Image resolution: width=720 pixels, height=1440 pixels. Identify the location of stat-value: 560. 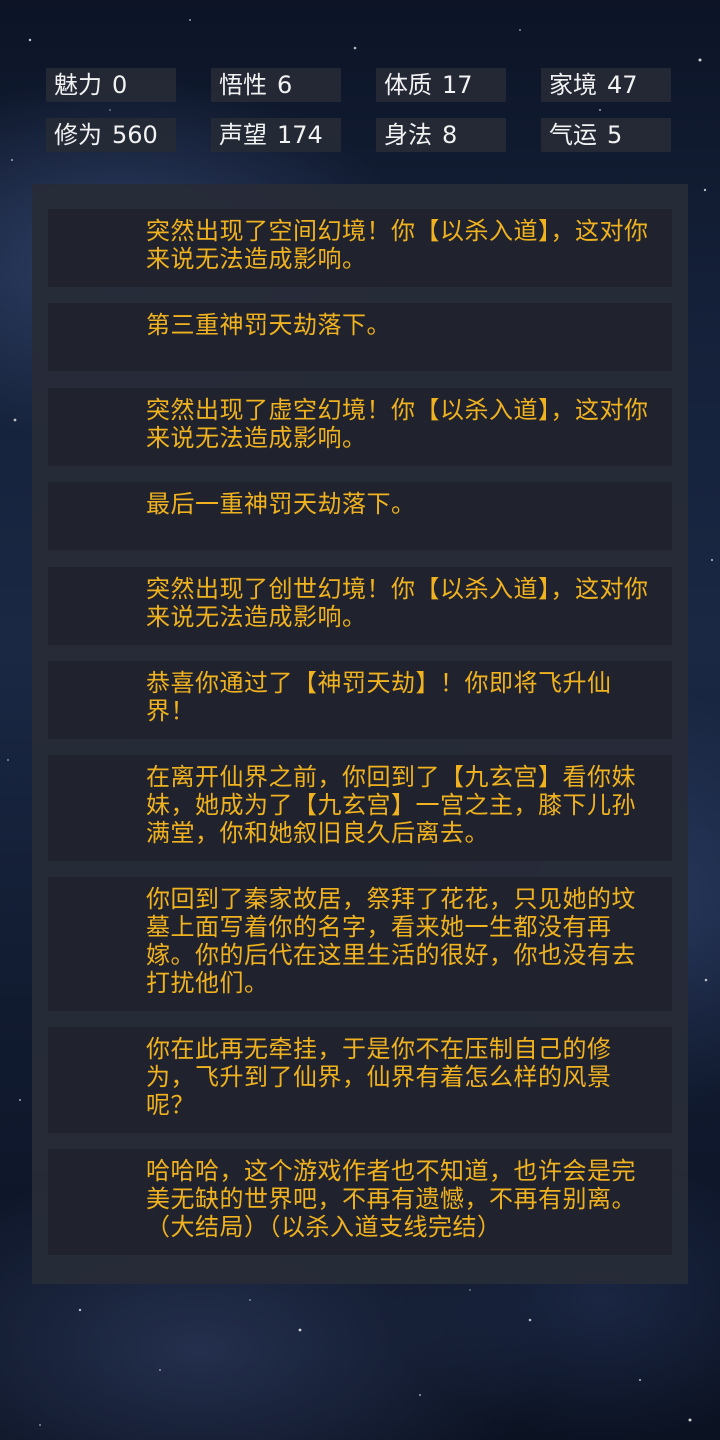
(135, 135).